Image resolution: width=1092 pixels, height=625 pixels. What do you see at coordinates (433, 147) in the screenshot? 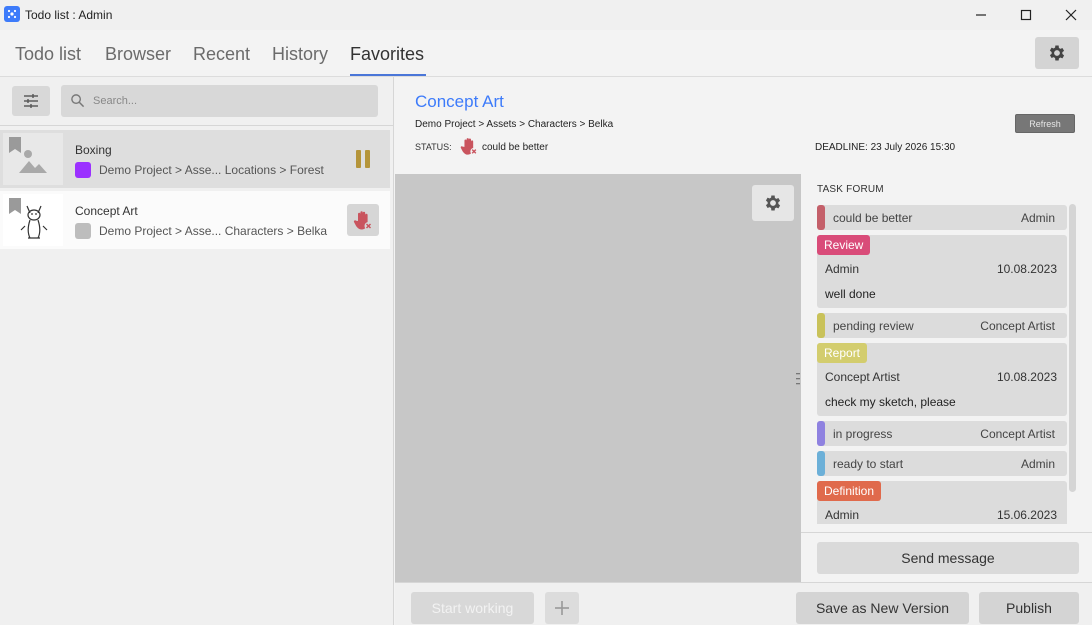
I see `status-label: STATUS:` at bounding box center [433, 147].